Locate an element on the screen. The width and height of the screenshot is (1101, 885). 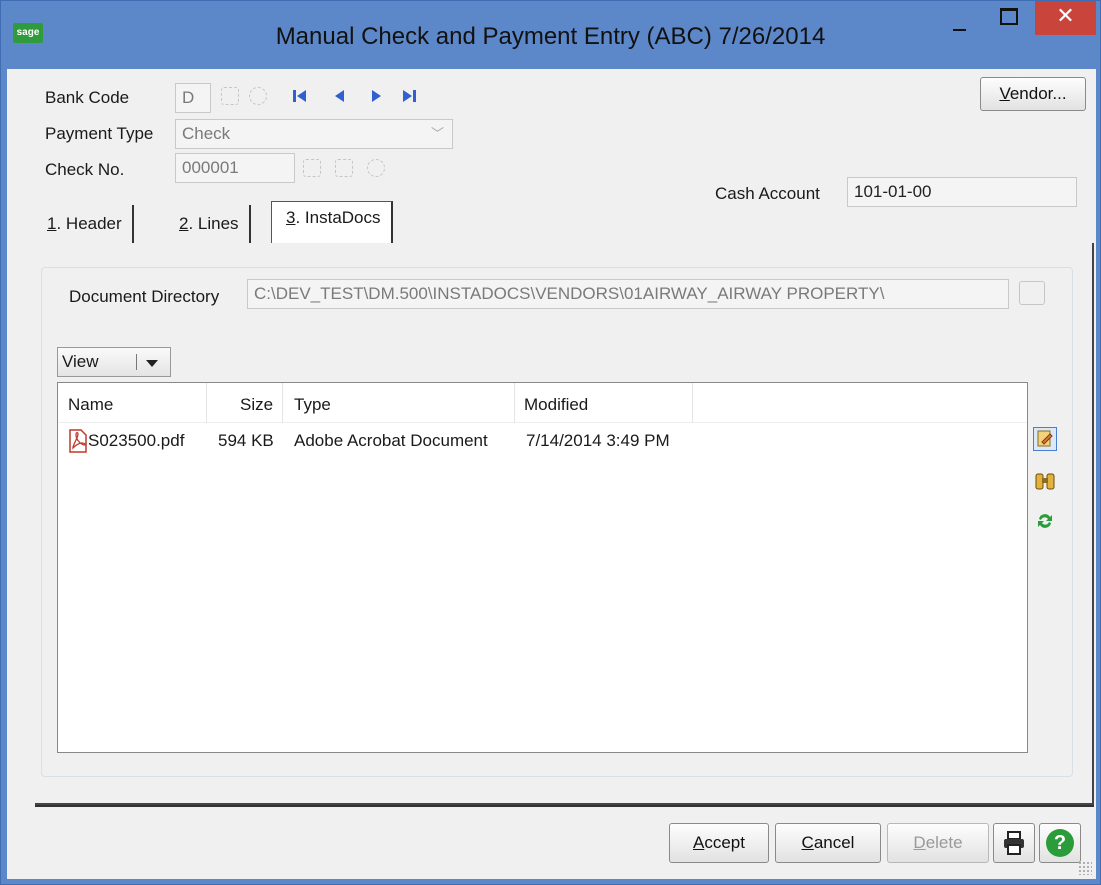
help-button: ? is located at coordinates (1060, 843).